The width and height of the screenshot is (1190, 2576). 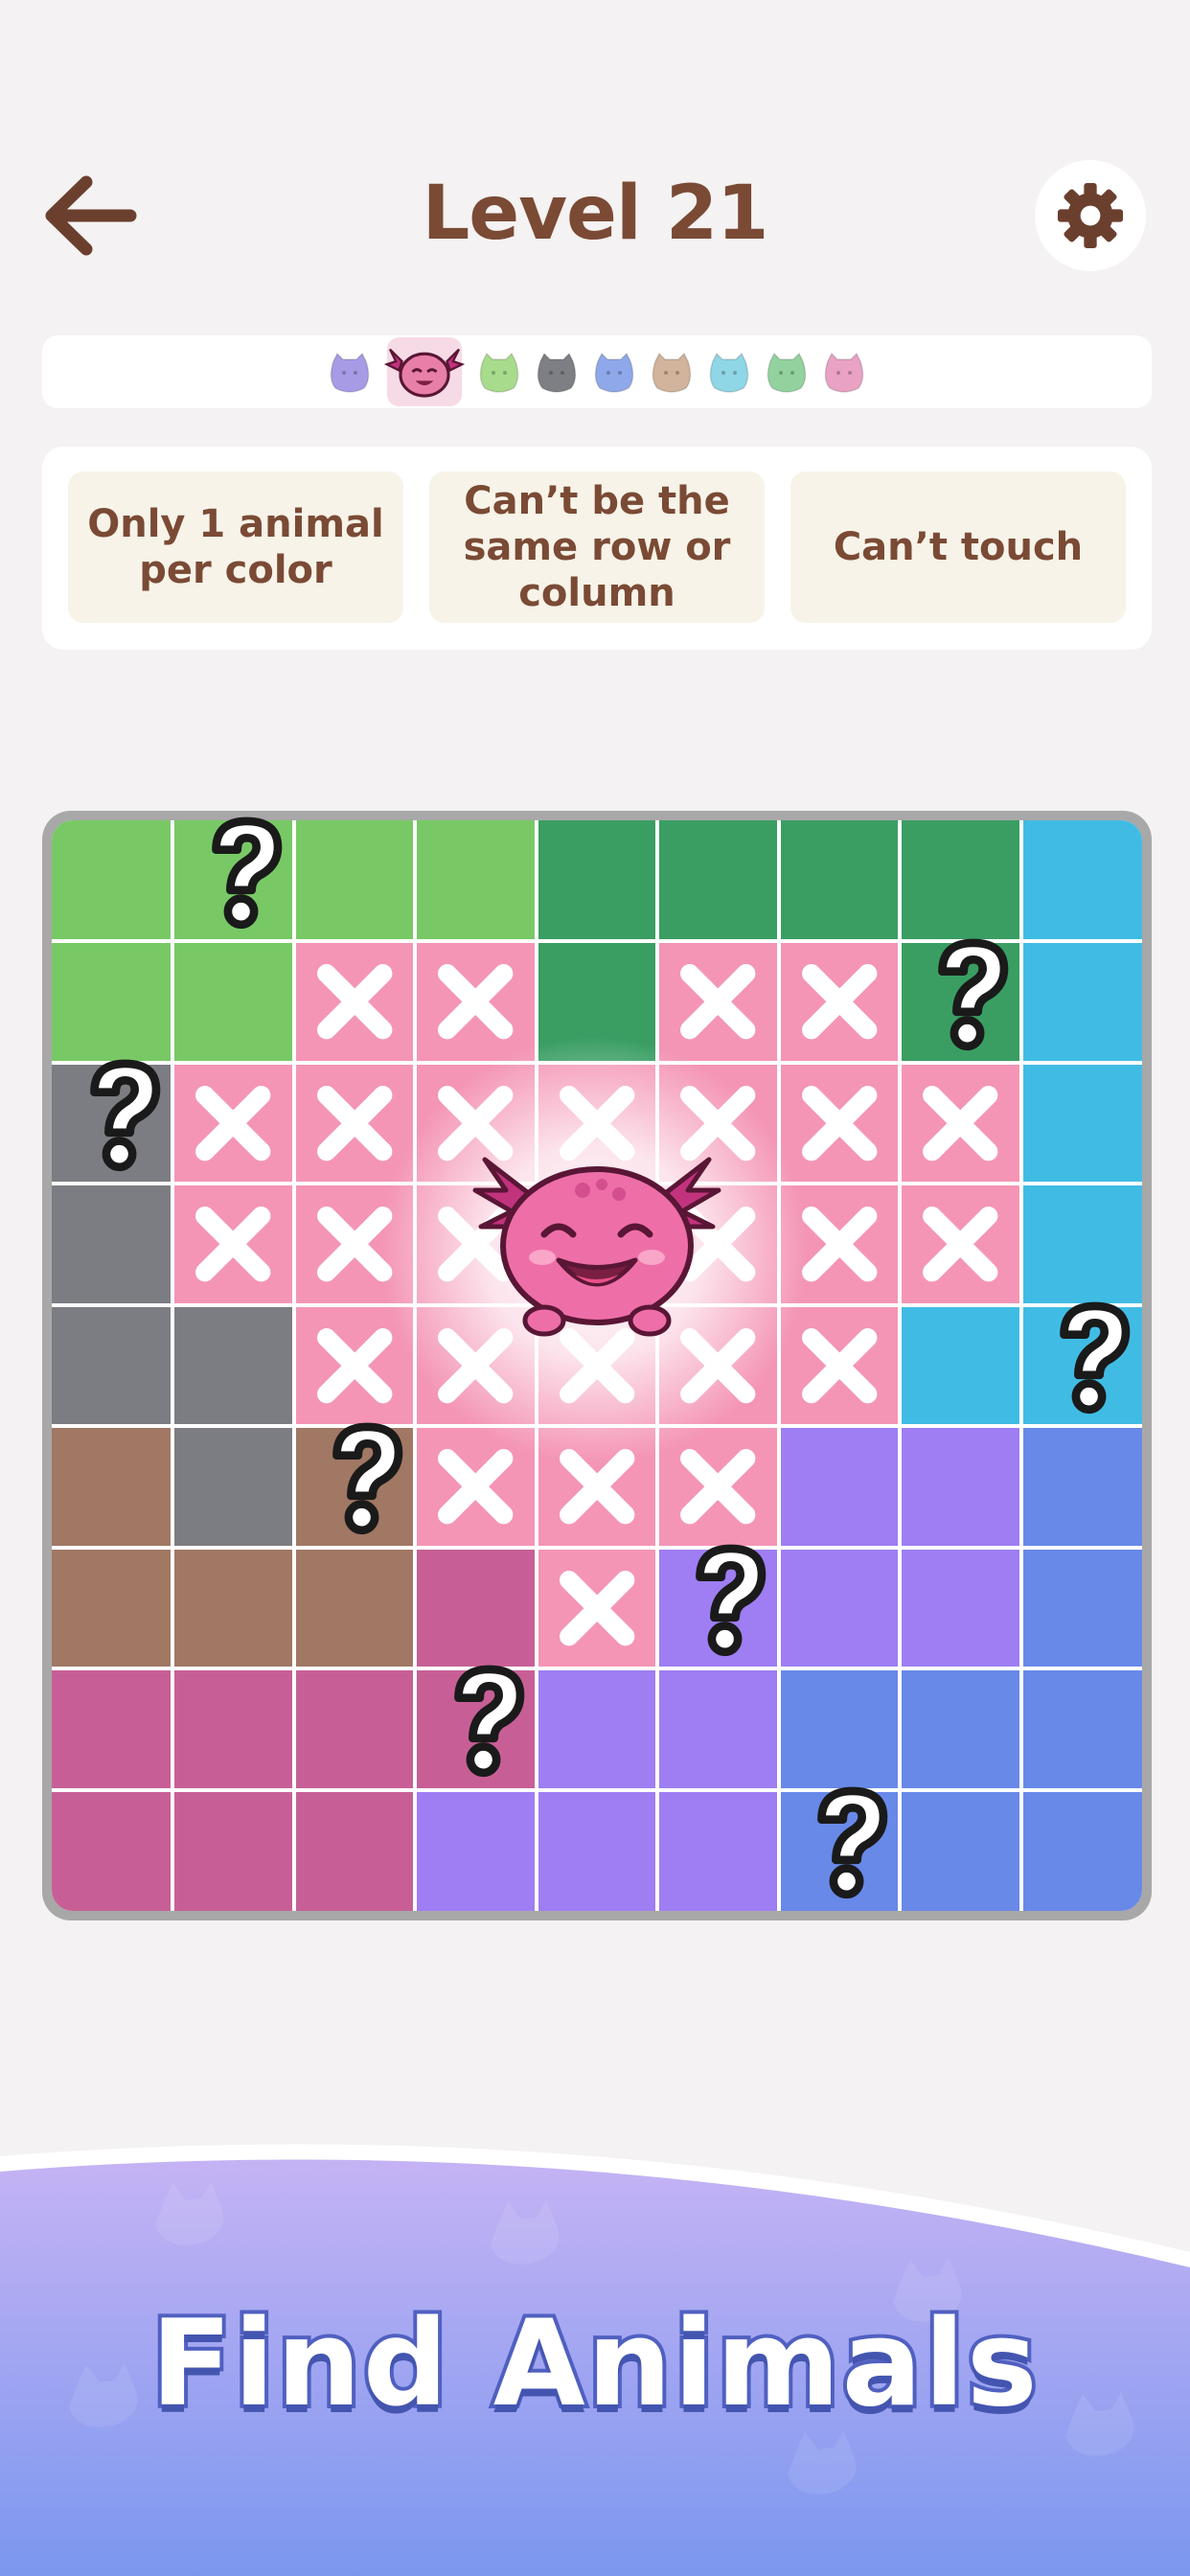 I want to click on pink-blob-icon, so click(x=844, y=373).